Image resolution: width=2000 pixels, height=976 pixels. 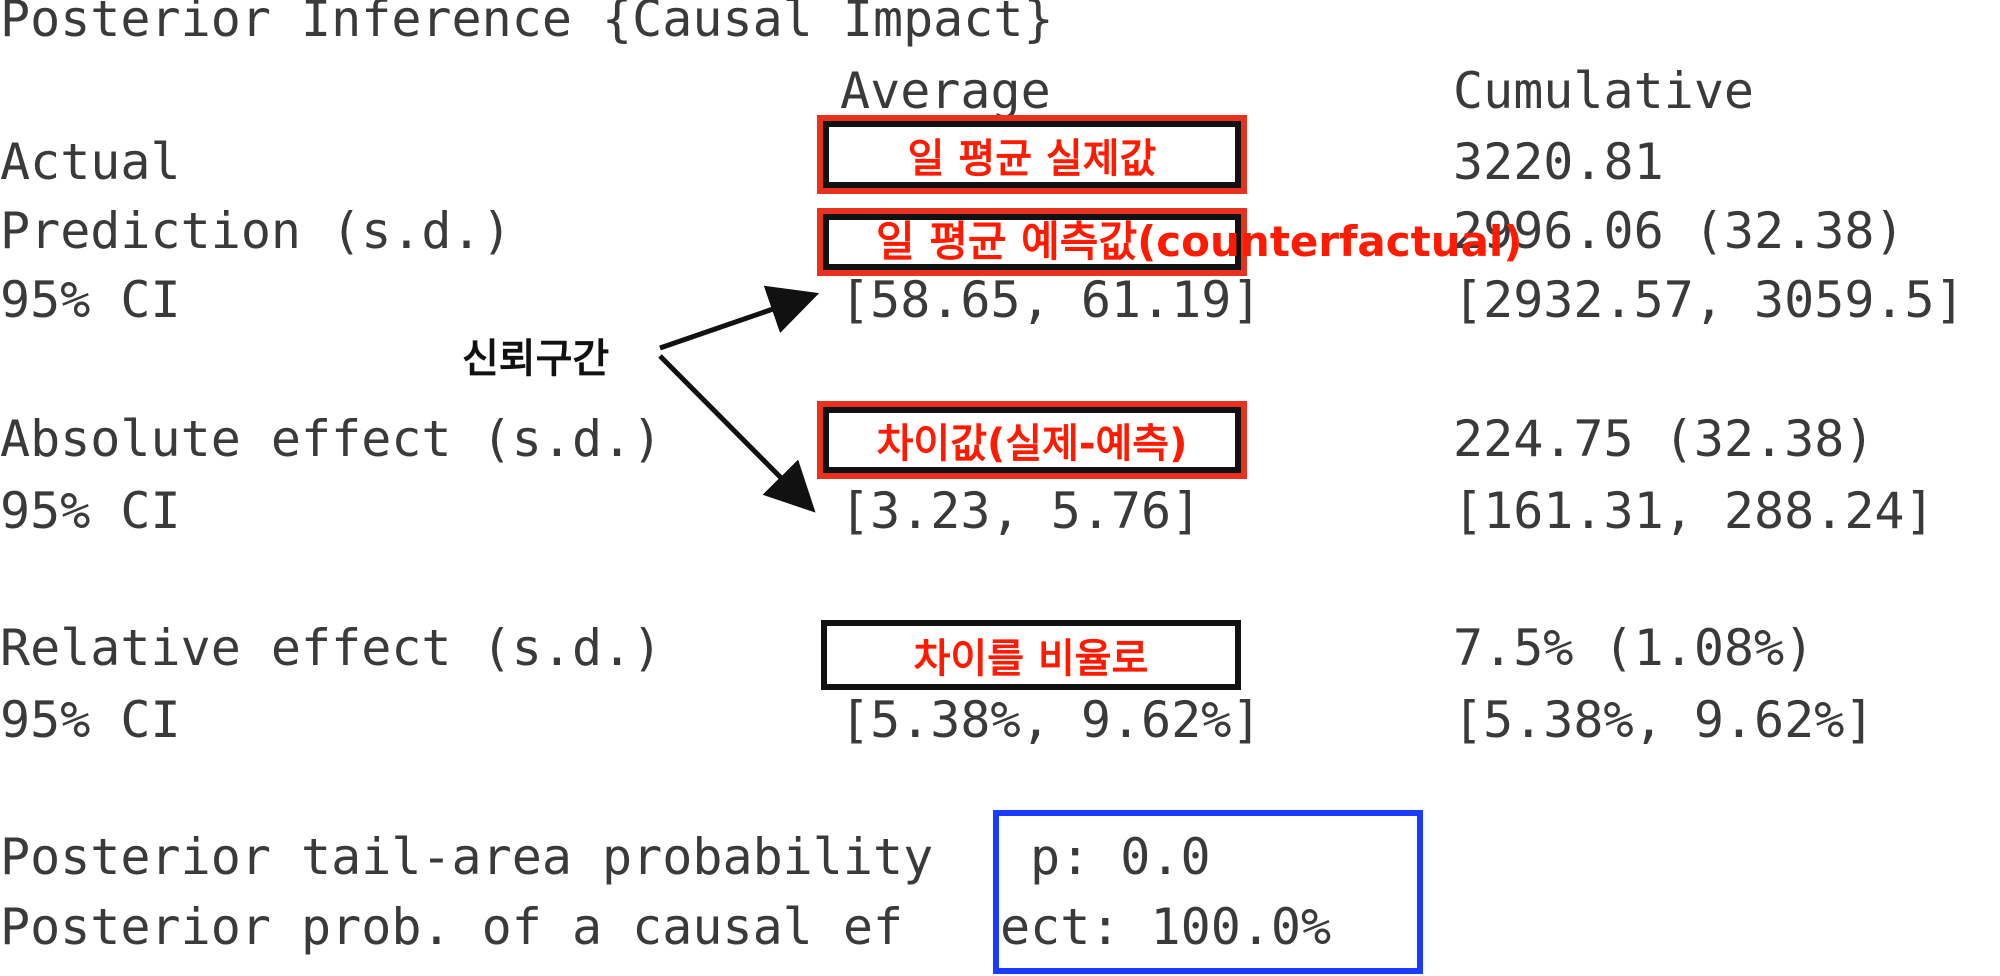 I want to click on arrow-to-pred-ci, so click(x=739, y=318).